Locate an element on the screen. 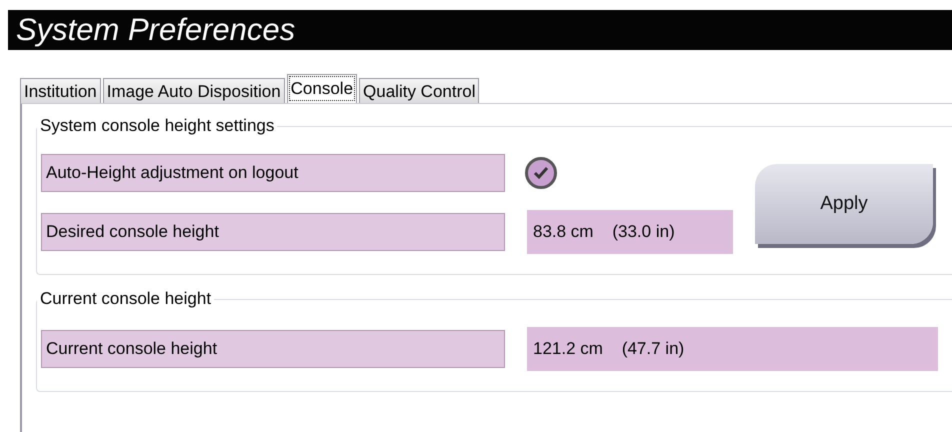 The width and height of the screenshot is (952, 432). checkbox is located at coordinates (541, 173).